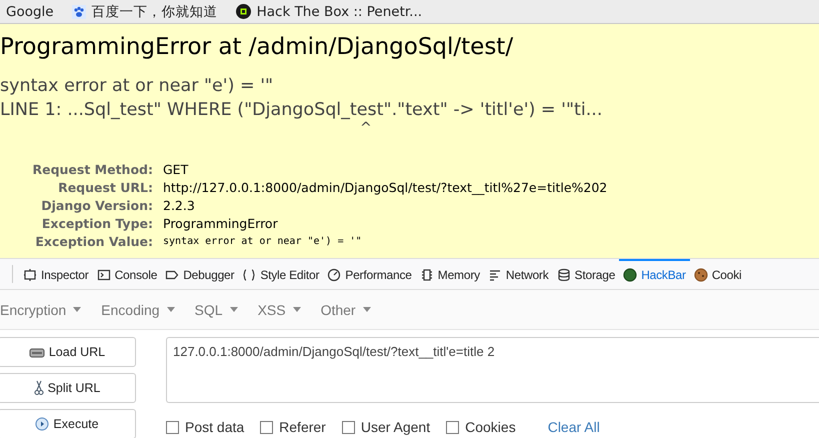 This screenshot has width=819, height=438. I want to click on drive-icon, so click(36, 352).